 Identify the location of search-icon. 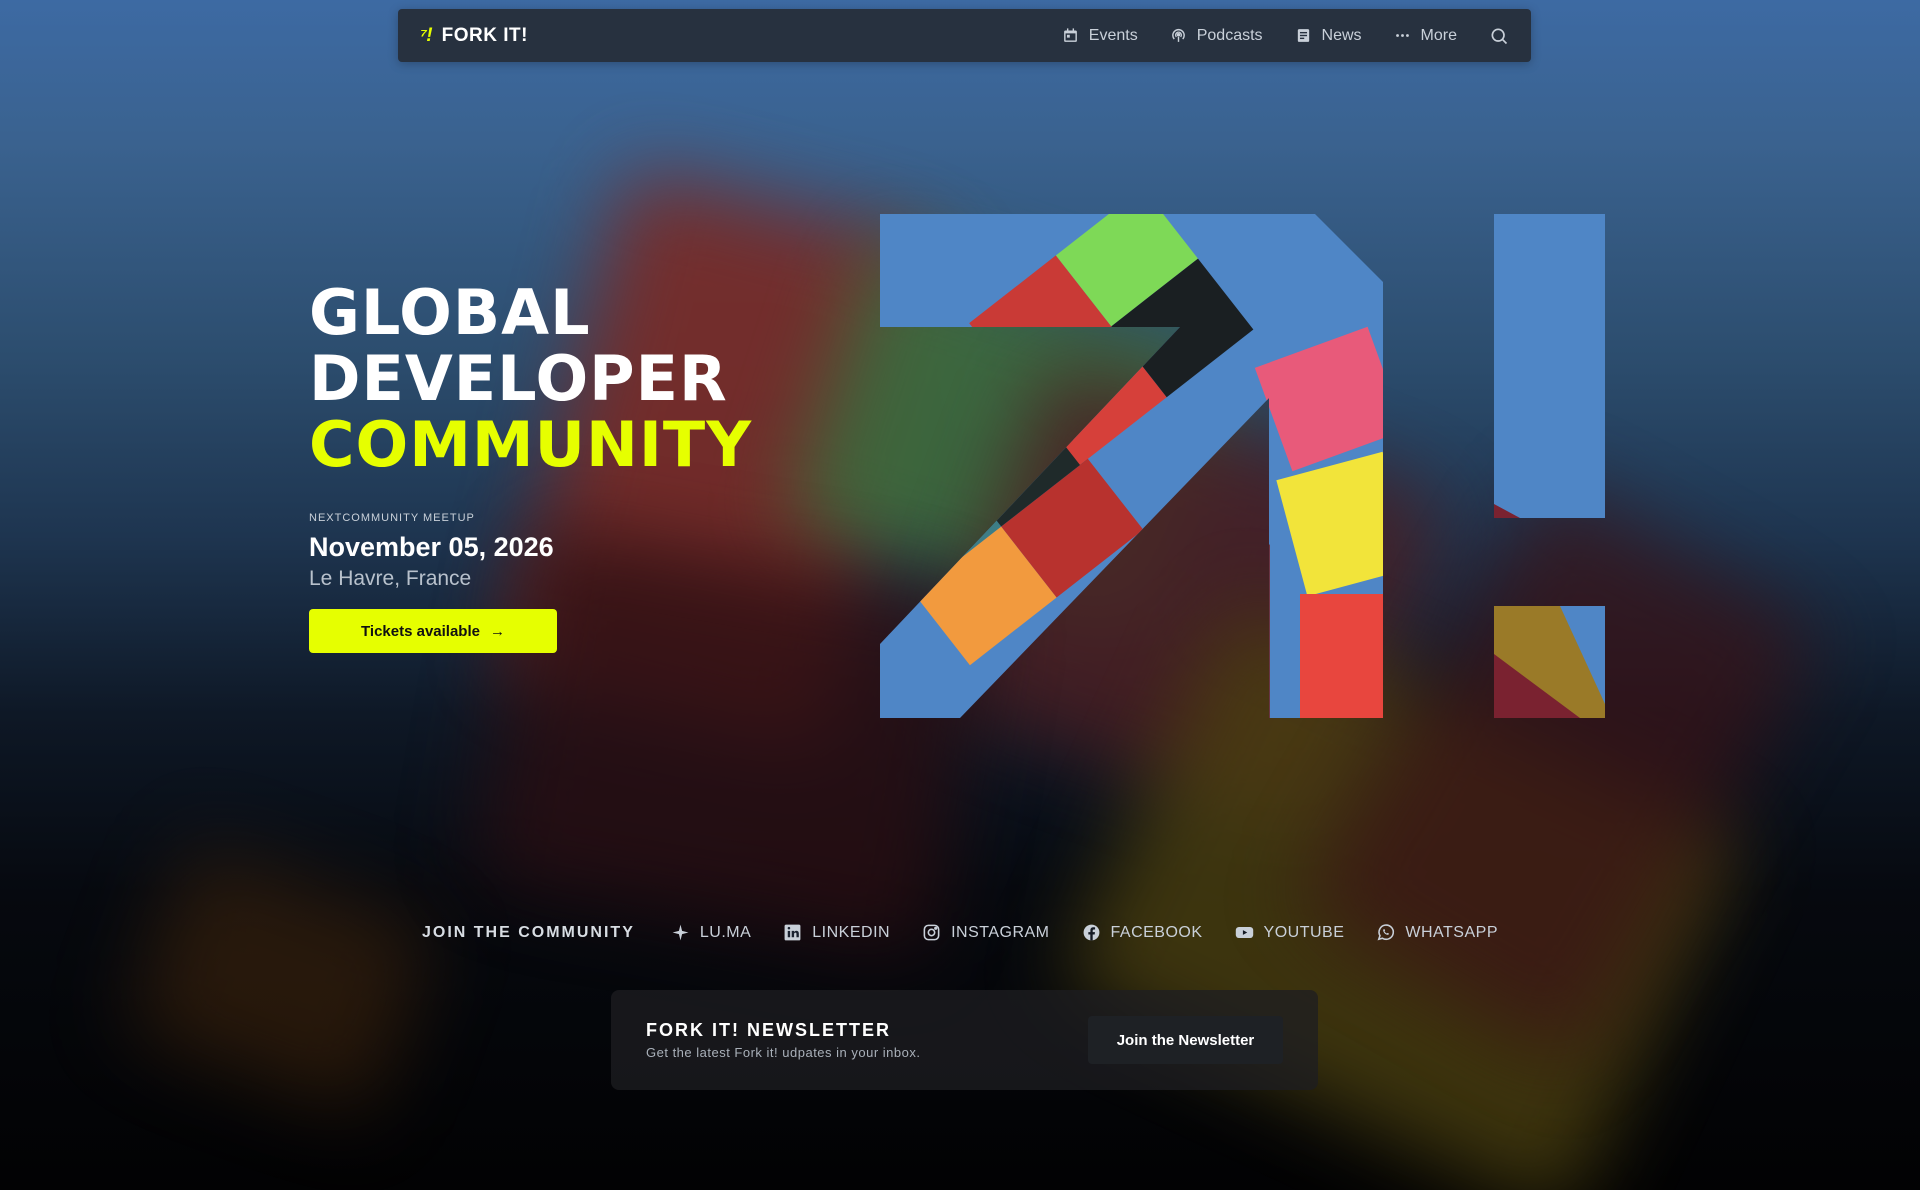
(1499, 36).